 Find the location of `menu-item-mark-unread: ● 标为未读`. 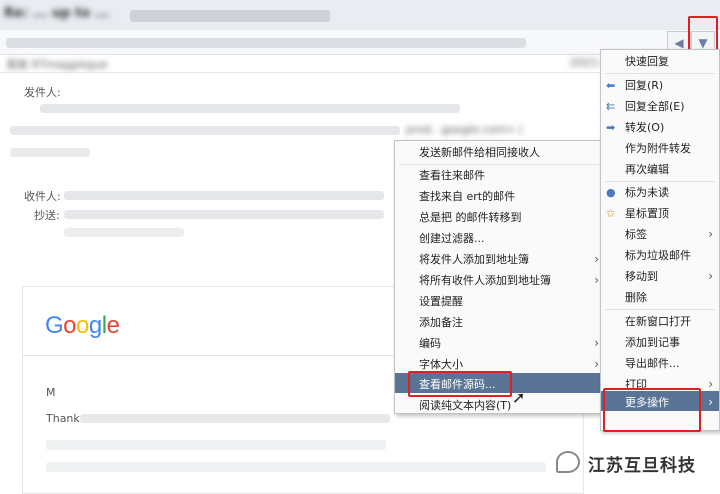

menu-item-mark-unread: ● 标为未读 is located at coordinates (660, 192).